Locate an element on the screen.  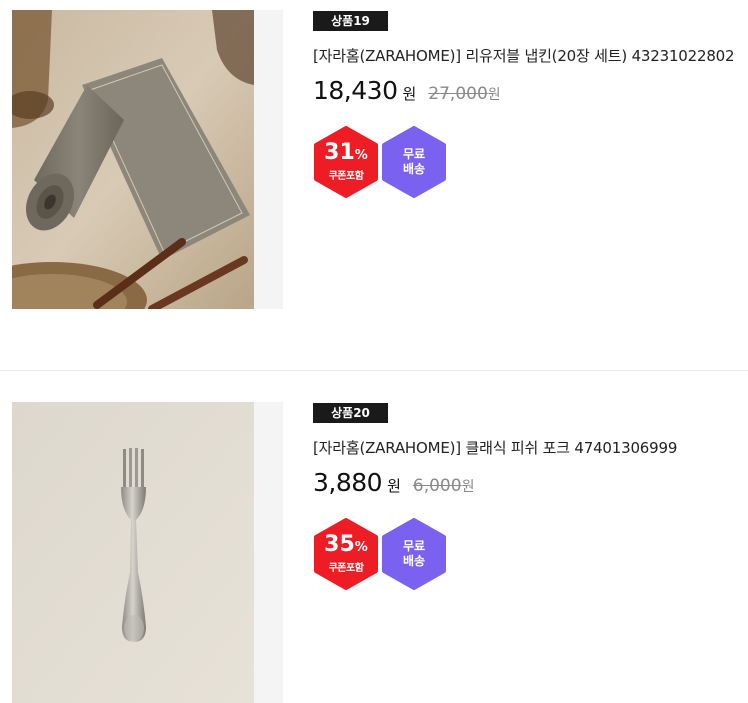
rank-badge: 상품19 is located at coordinates (350, 21).